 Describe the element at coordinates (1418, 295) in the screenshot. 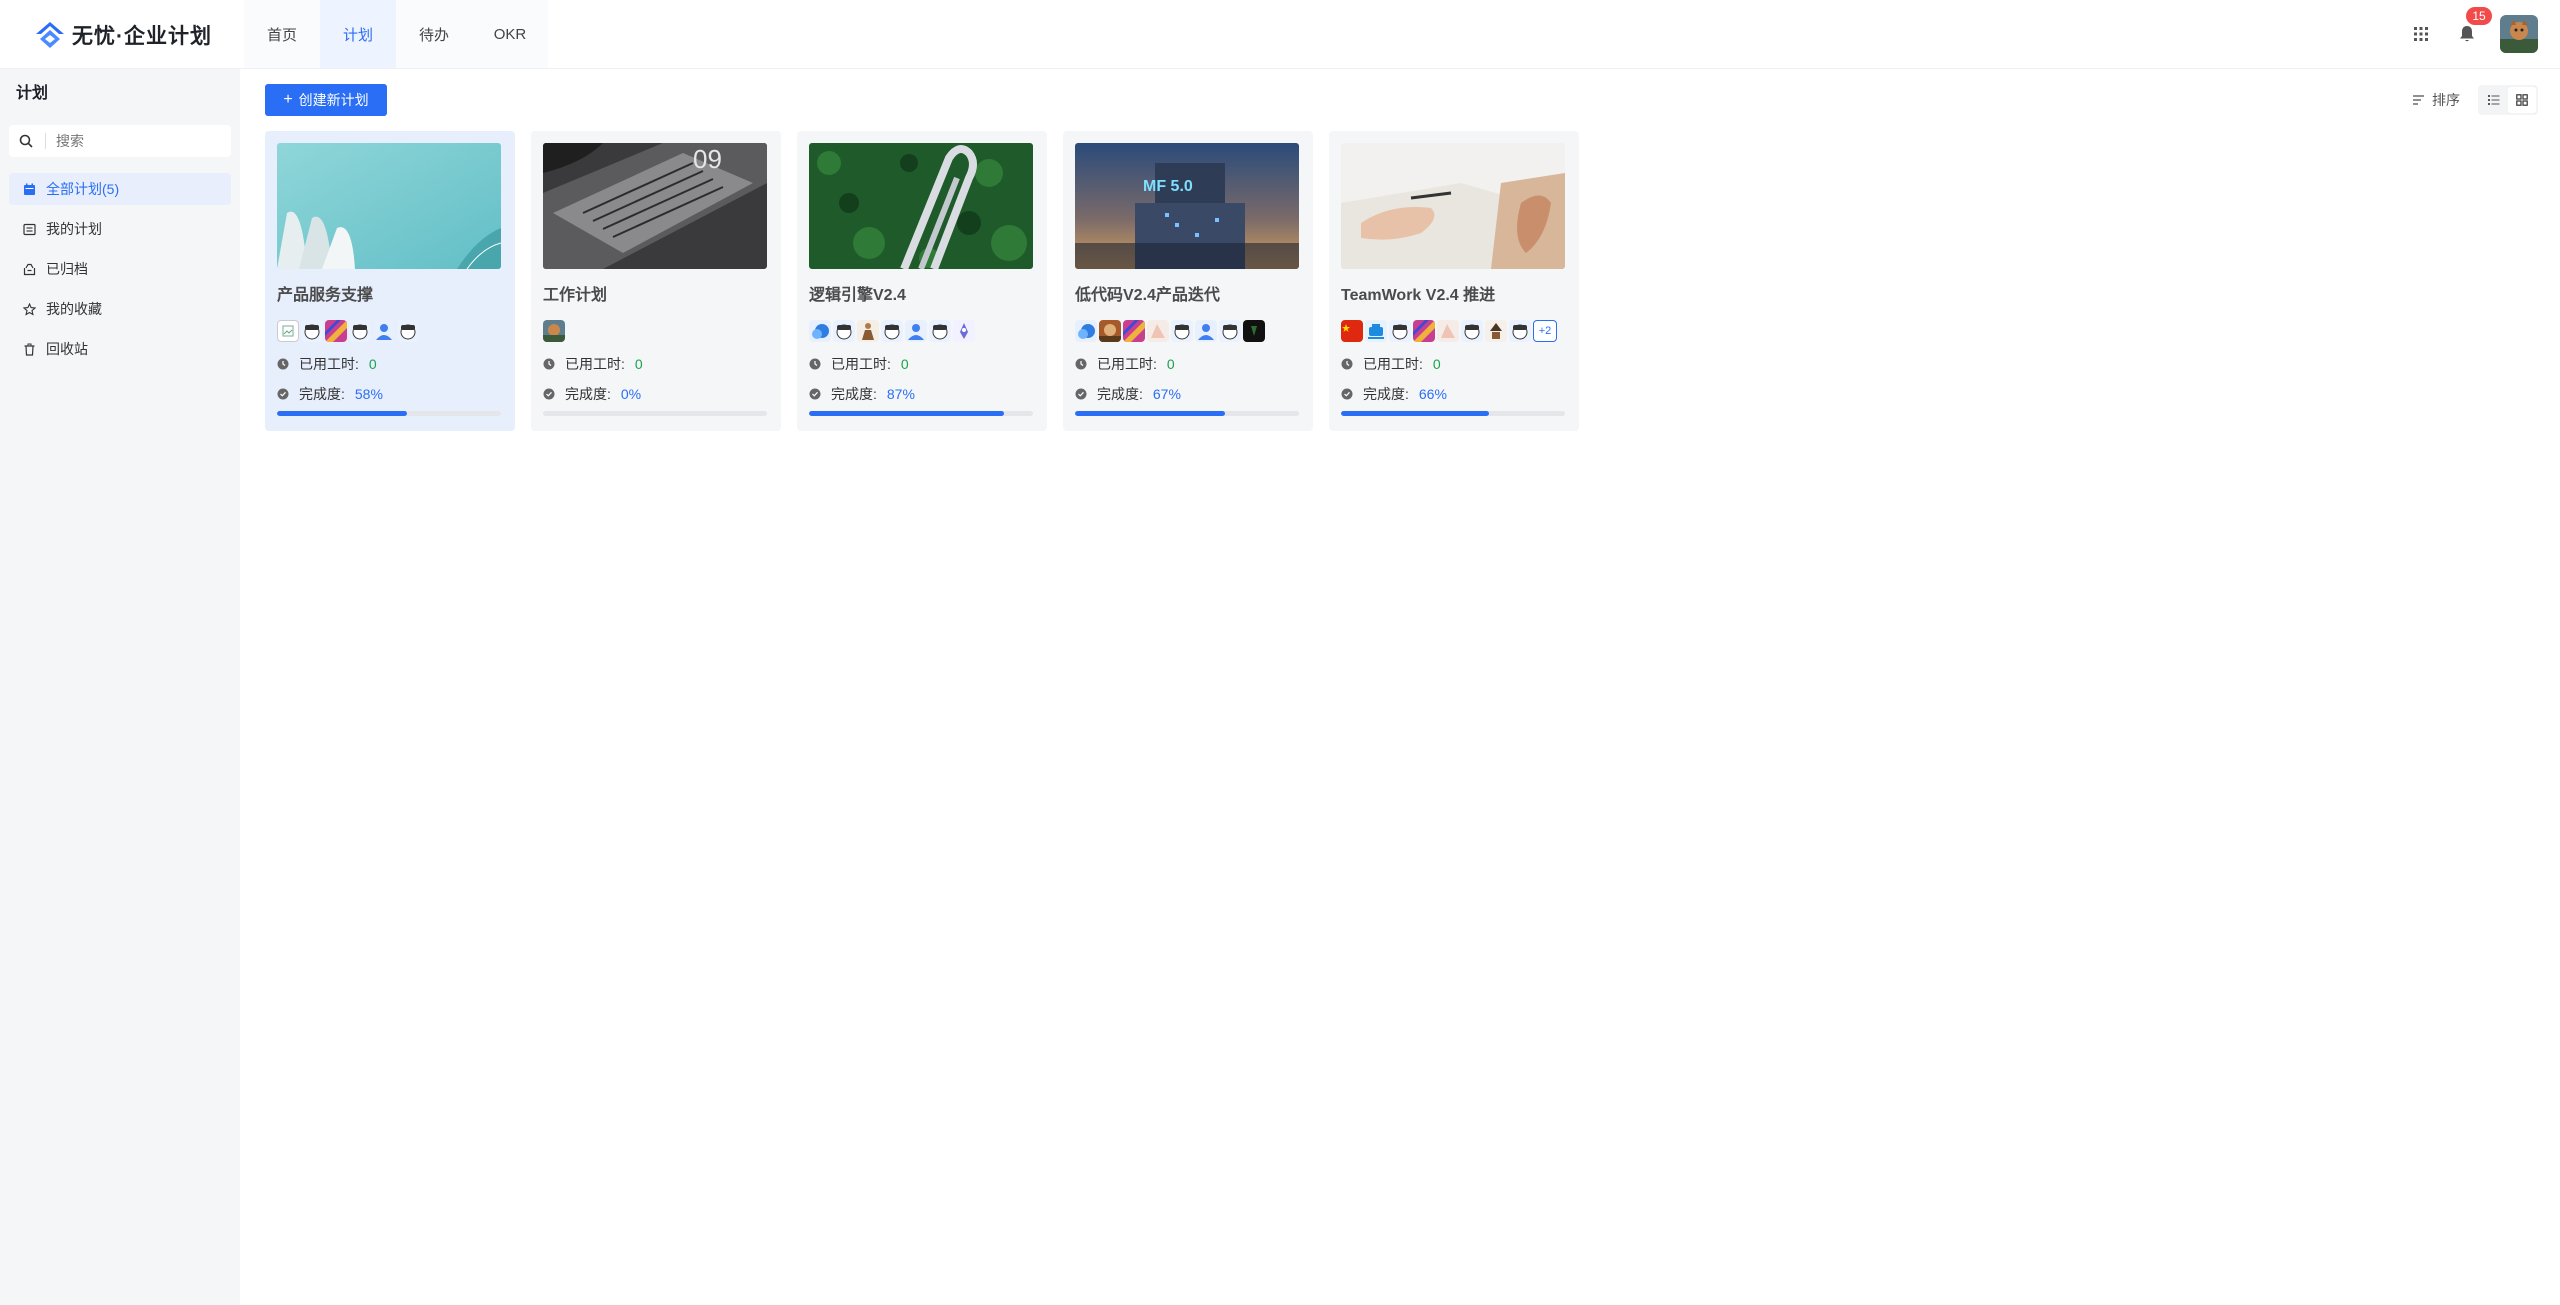

I see `plan-title: TeamWork V2.4 推进` at that location.